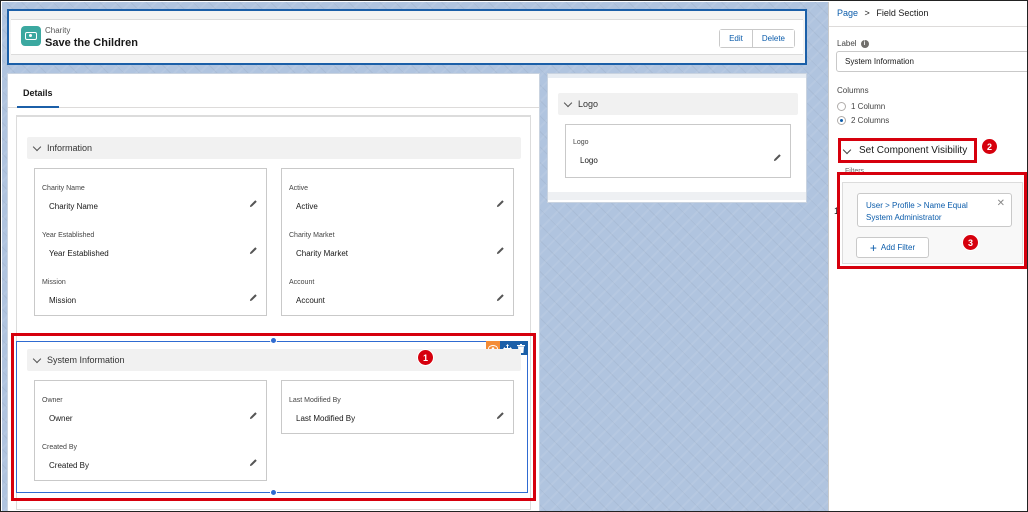  Describe the element at coordinates (38, 95) in the screenshot. I see `tab-details: Details` at that location.